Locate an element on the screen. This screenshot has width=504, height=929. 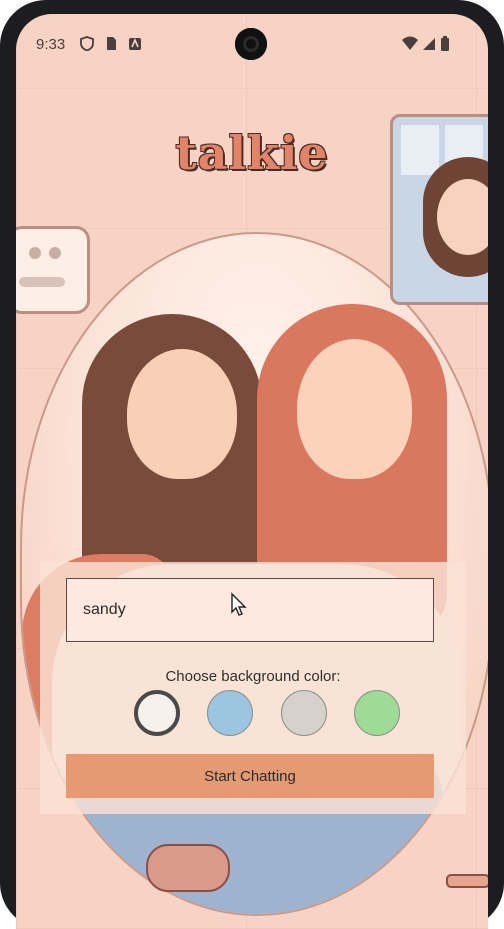
video-call-frame-decoration is located at coordinates (439, 209).